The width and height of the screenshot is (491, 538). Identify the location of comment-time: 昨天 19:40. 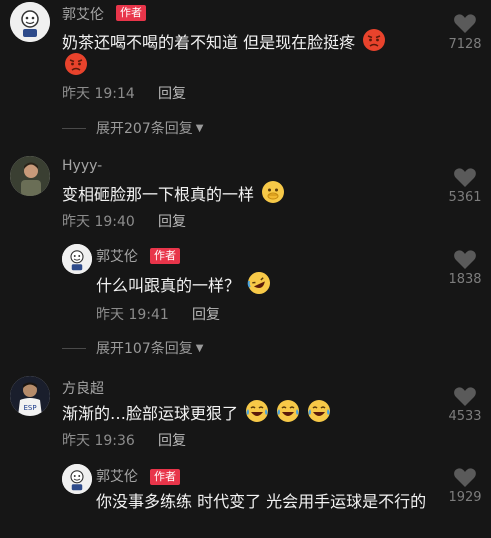
(98, 222).